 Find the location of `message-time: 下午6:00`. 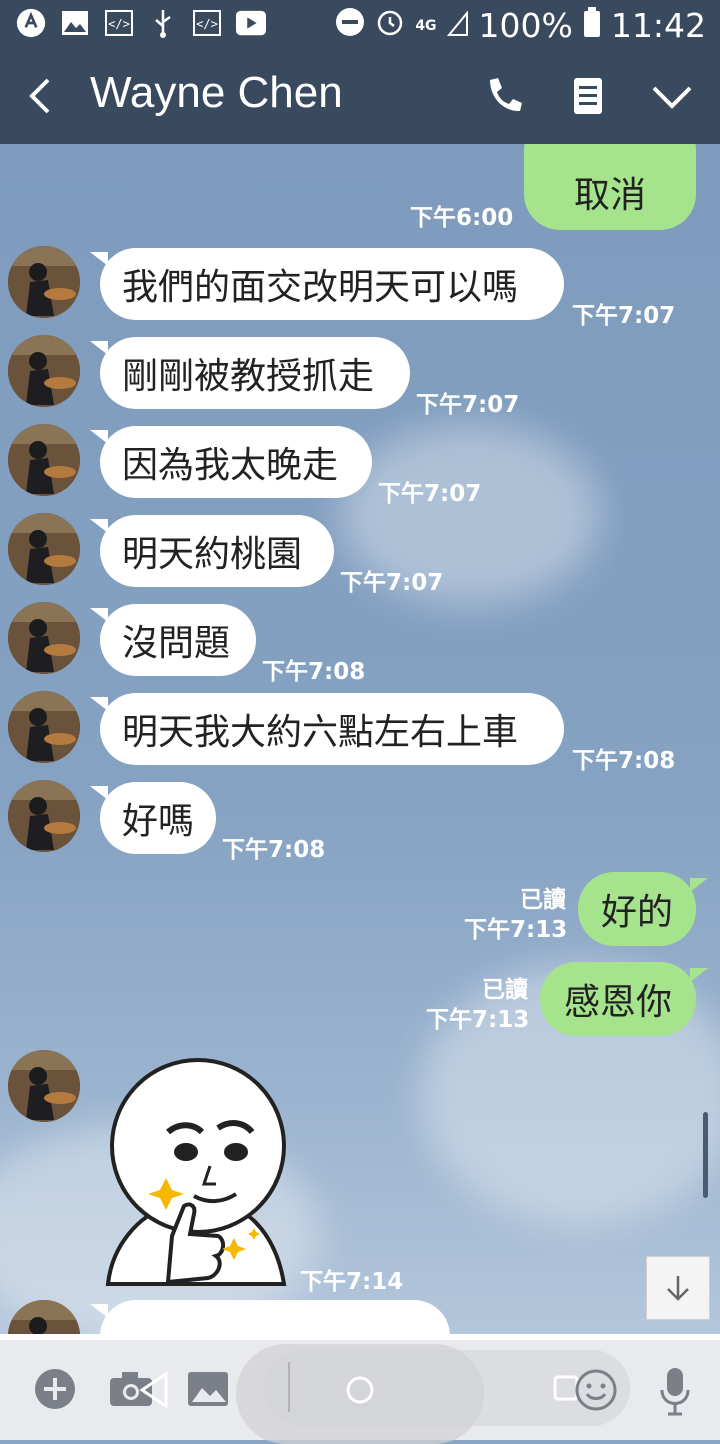

message-time: 下午6:00 is located at coordinates (462, 218).